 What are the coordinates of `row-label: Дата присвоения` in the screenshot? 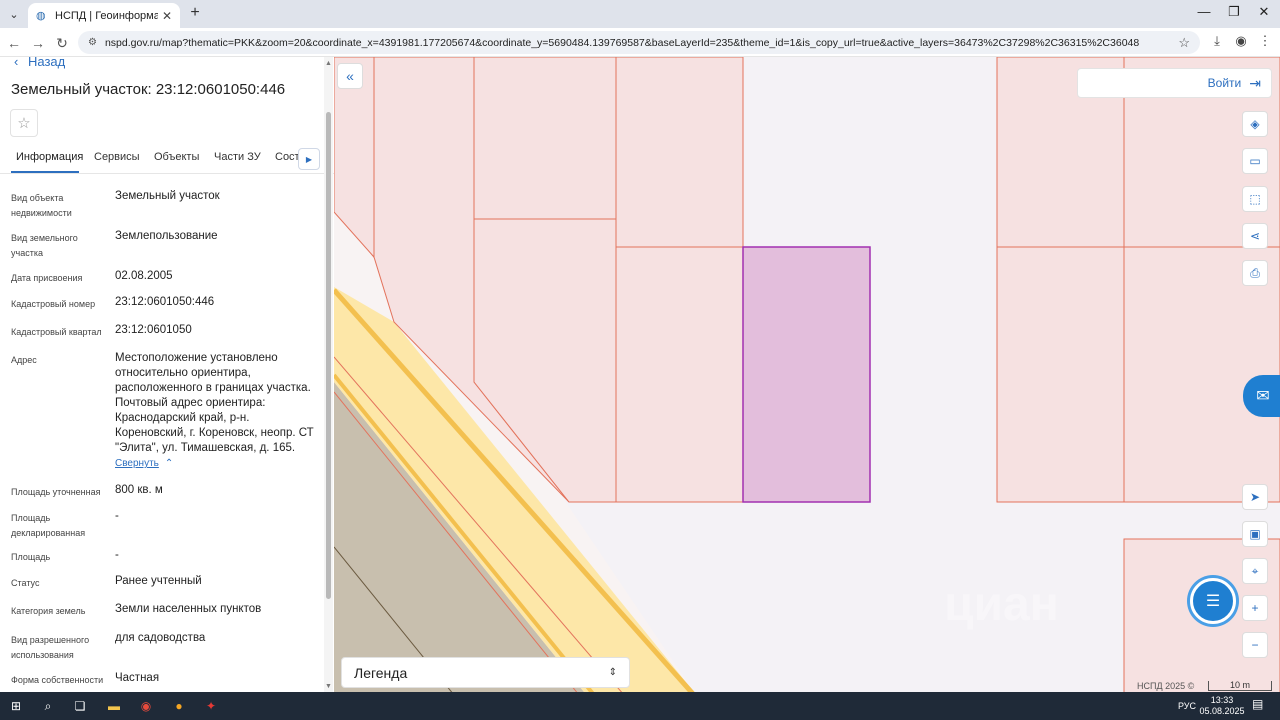 It's located at (47, 278).